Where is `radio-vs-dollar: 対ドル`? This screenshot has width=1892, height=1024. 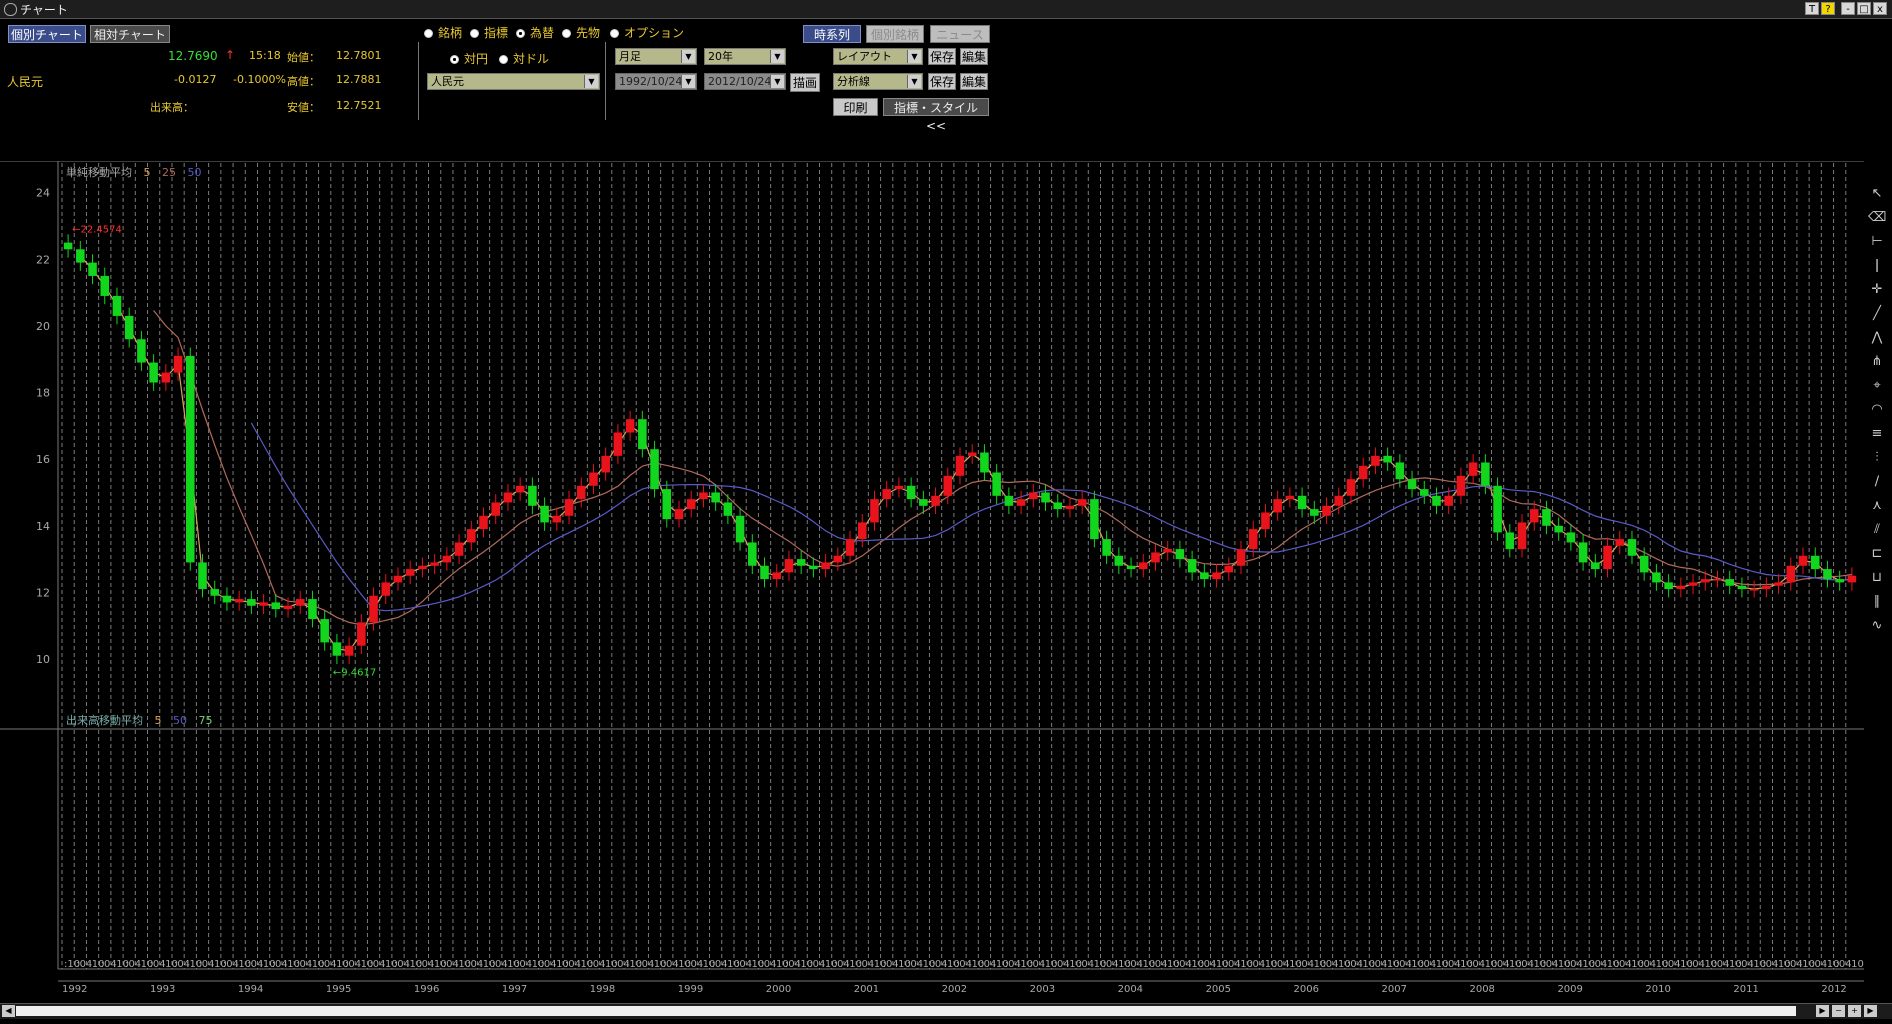
radio-vs-dollar: 対ドル is located at coordinates (524, 58).